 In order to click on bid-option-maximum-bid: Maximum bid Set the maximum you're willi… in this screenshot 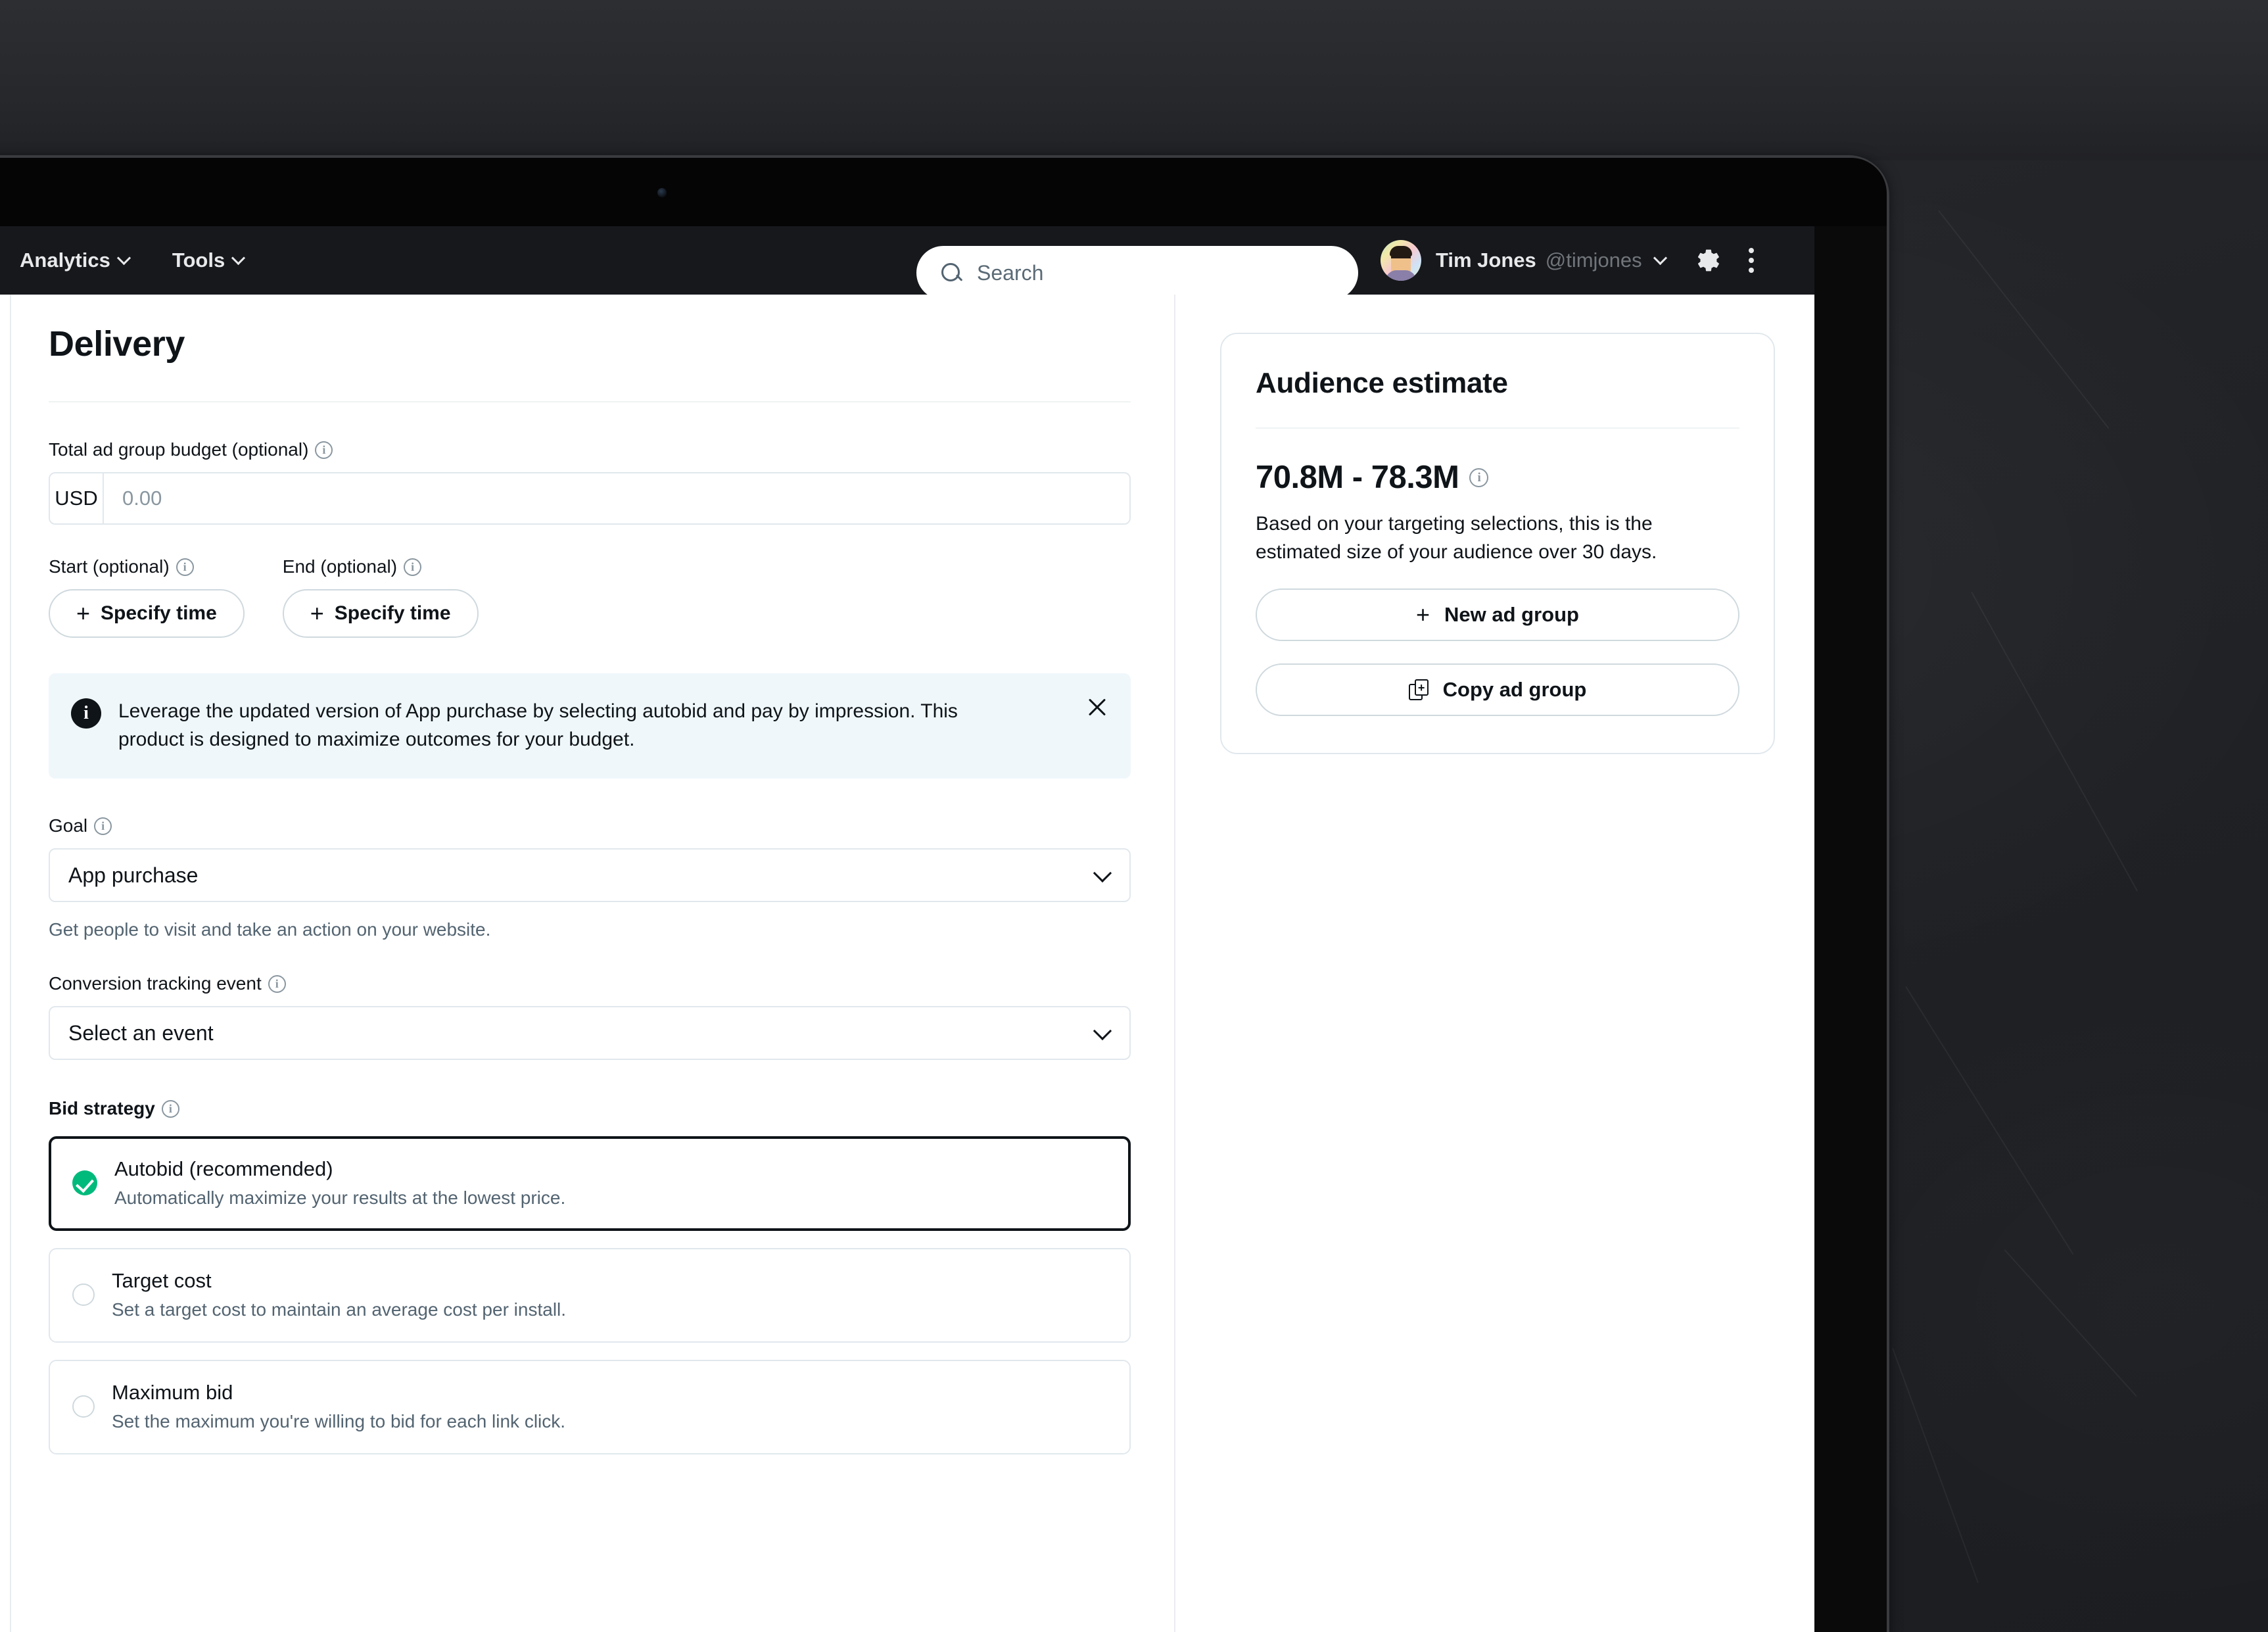, I will do `click(590, 1407)`.